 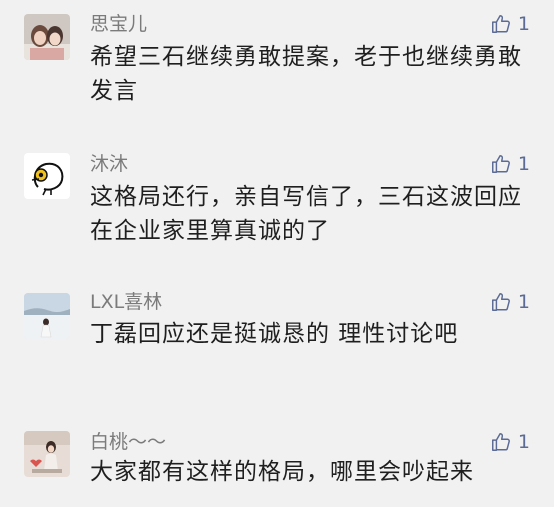 What do you see at coordinates (109, 164) in the screenshot?
I see `commenter-name: 沐沐` at bounding box center [109, 164].